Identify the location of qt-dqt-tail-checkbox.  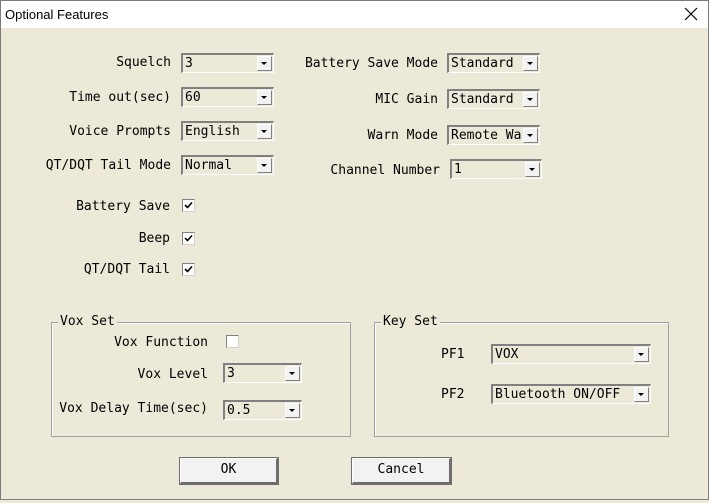
(188, 269).